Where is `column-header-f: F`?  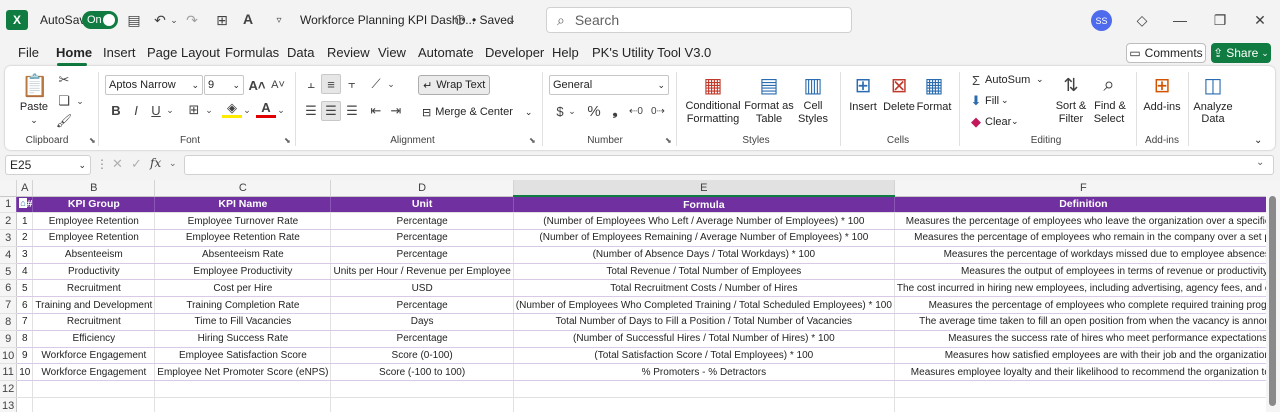
column-header-f: F is located at coordinates (1080, 188).